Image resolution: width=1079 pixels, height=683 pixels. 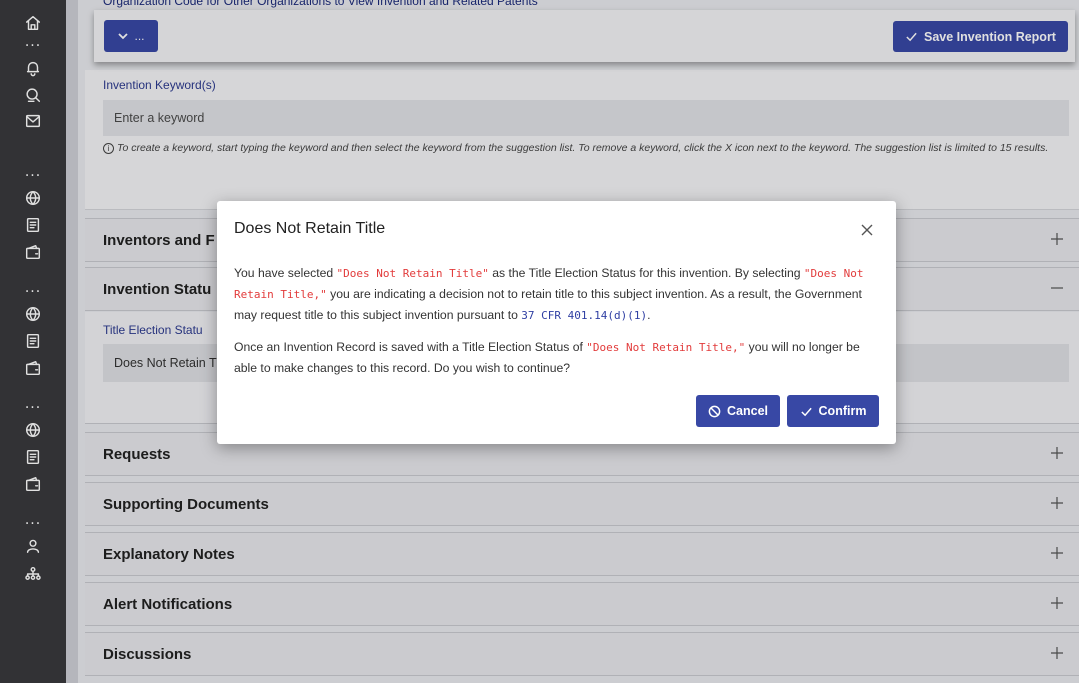 I want to click on status-code: "Does Not Retain Title,", so click(x=666, y=347).